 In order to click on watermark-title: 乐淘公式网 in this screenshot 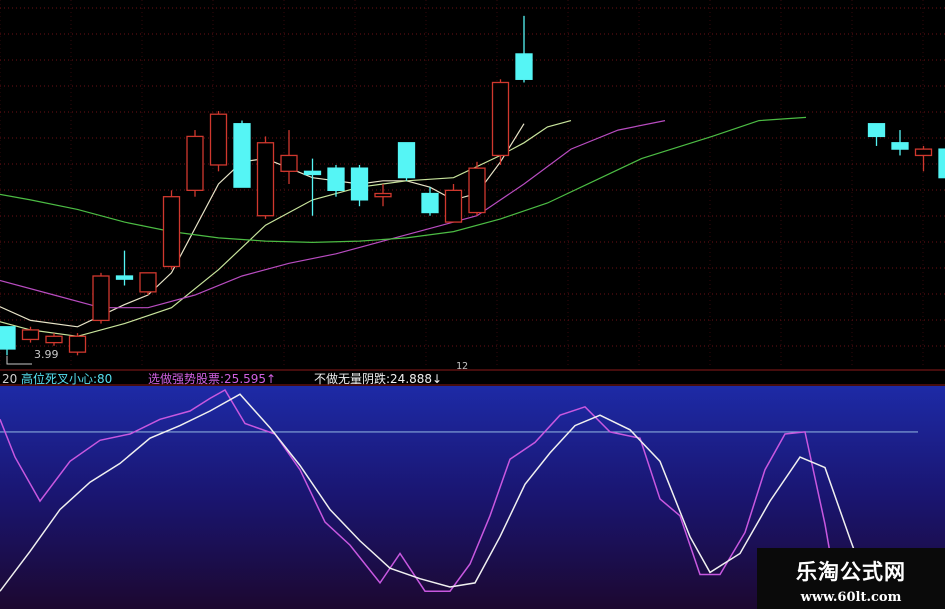, I will do `click(851, 572)`.